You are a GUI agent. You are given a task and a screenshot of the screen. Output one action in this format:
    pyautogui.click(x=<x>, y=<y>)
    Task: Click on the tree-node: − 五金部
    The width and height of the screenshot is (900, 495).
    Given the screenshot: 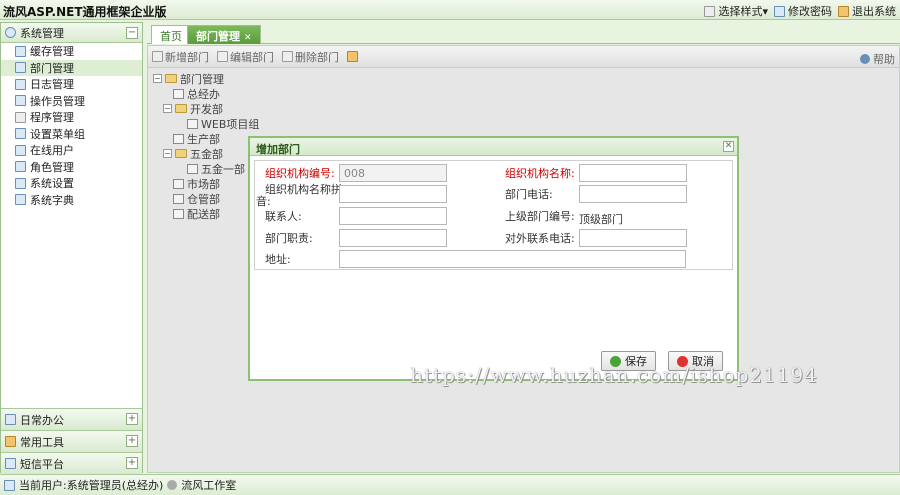 What is the action you would take?
    pyautogui.click(x=206, y=153)
    